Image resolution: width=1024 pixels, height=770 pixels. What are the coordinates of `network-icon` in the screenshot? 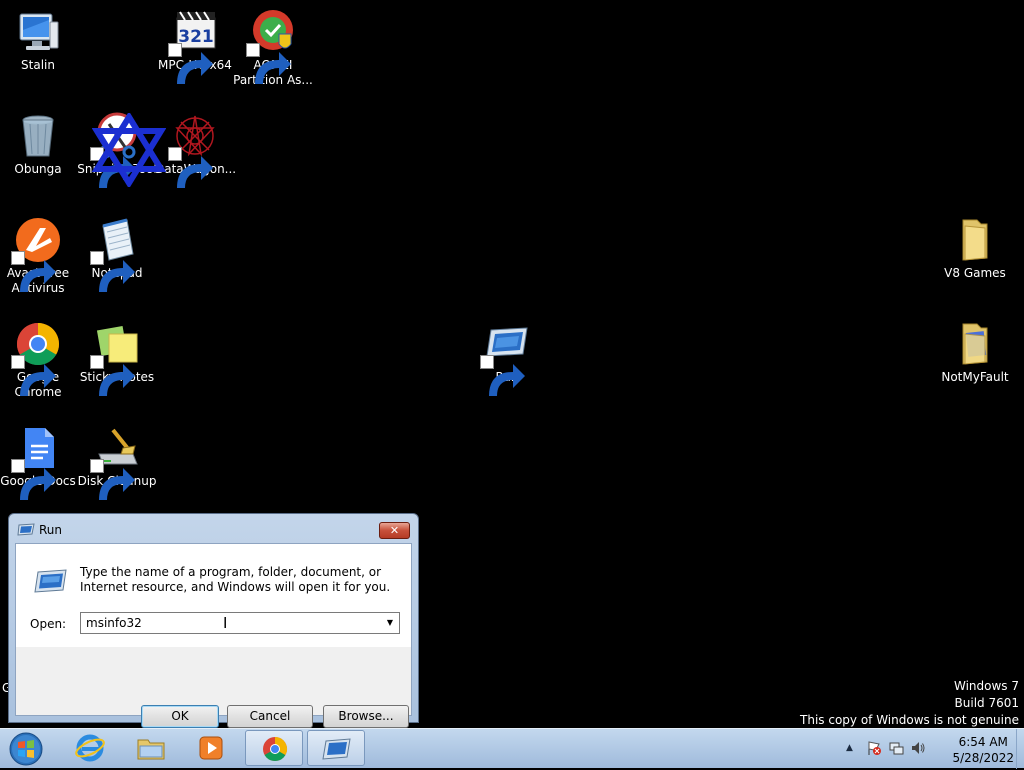 It's located at (896, 750).